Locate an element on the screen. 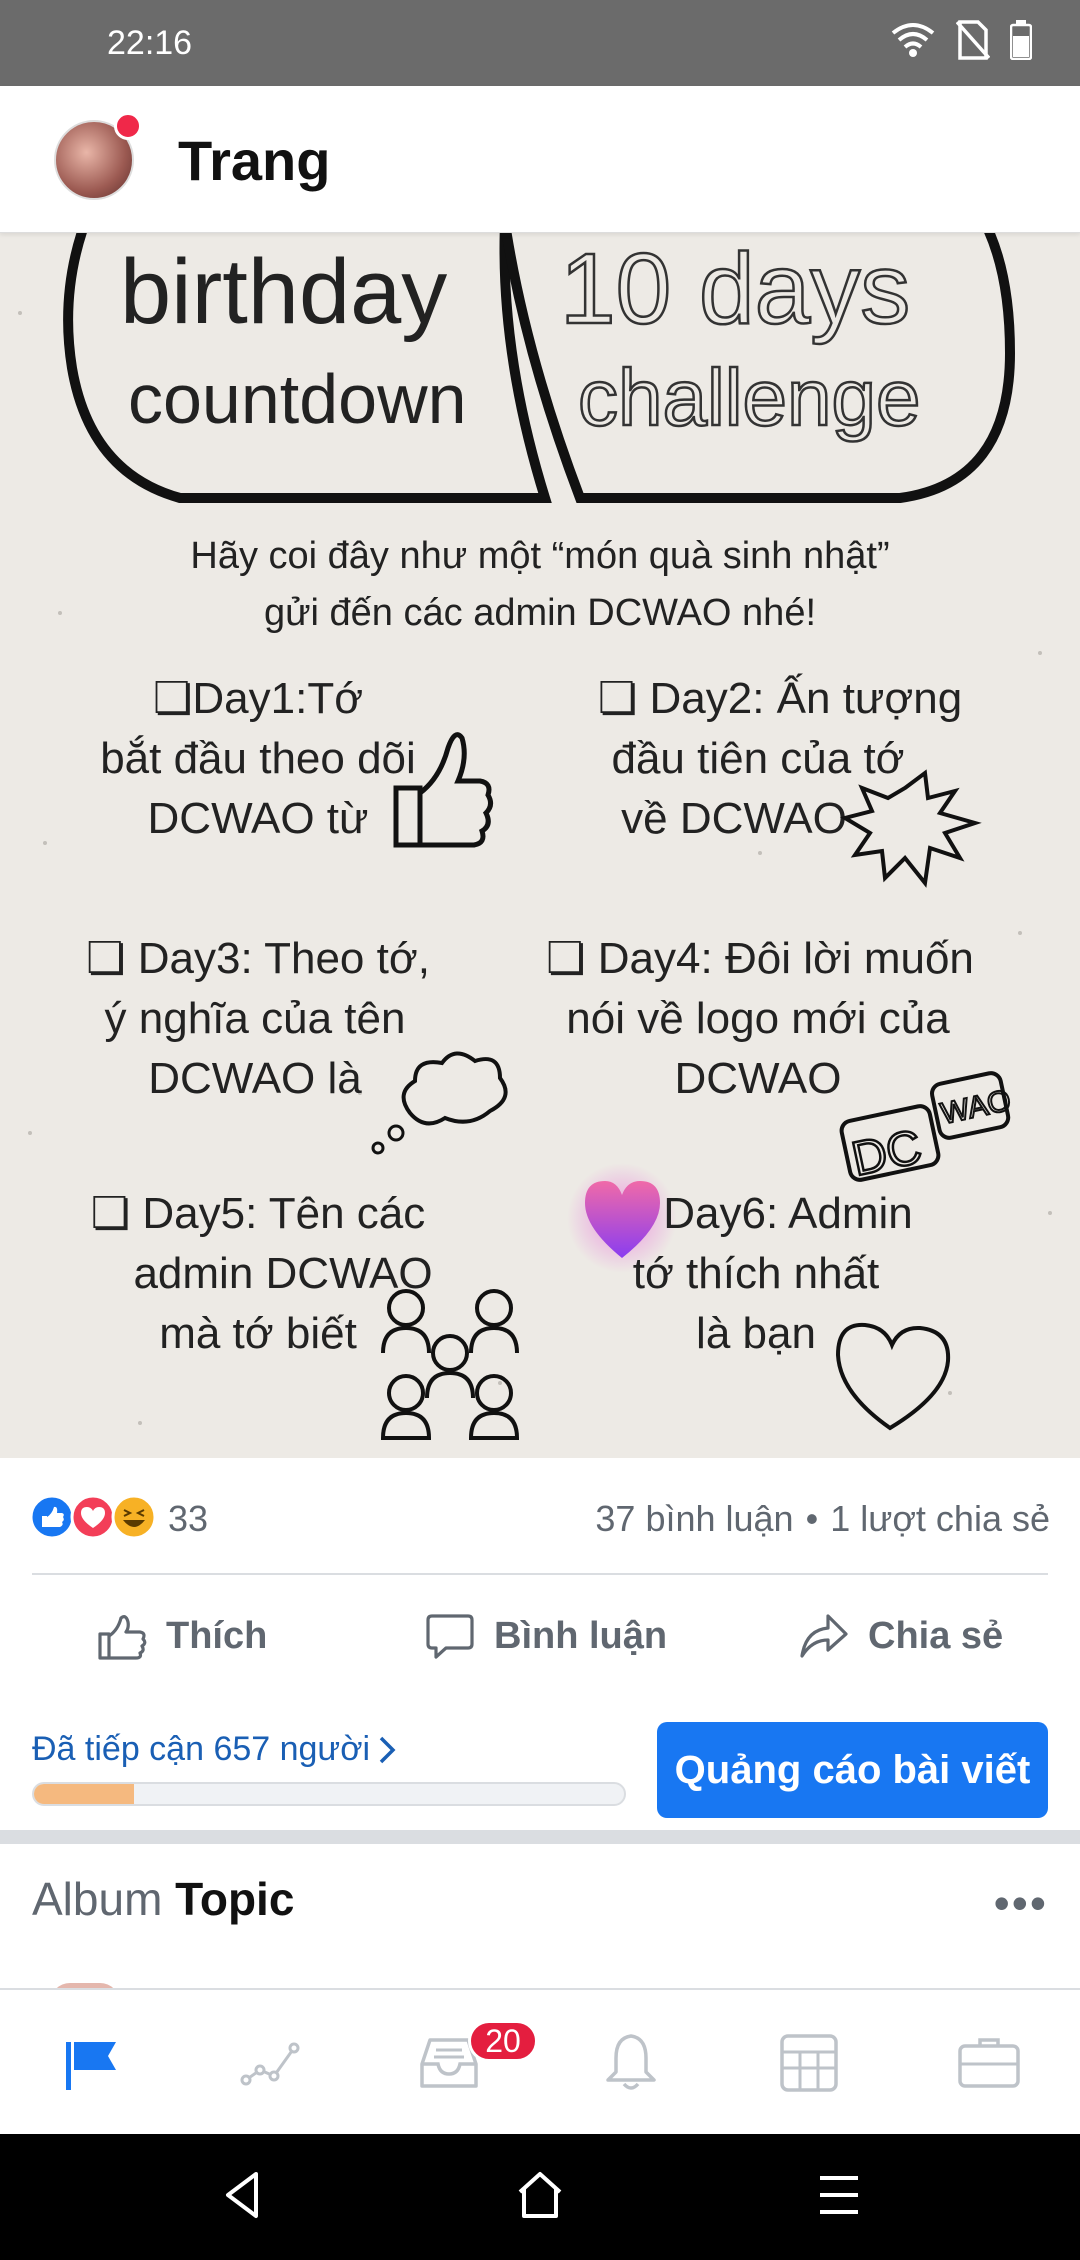 Image resolution: width=1080 pixels, height=2260 pixels. nav-tools is located at coordinates (989, 2063).